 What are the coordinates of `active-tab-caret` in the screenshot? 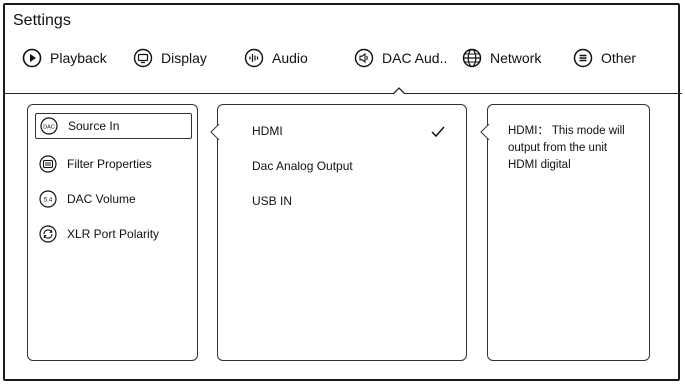 It's located at (399, 90).